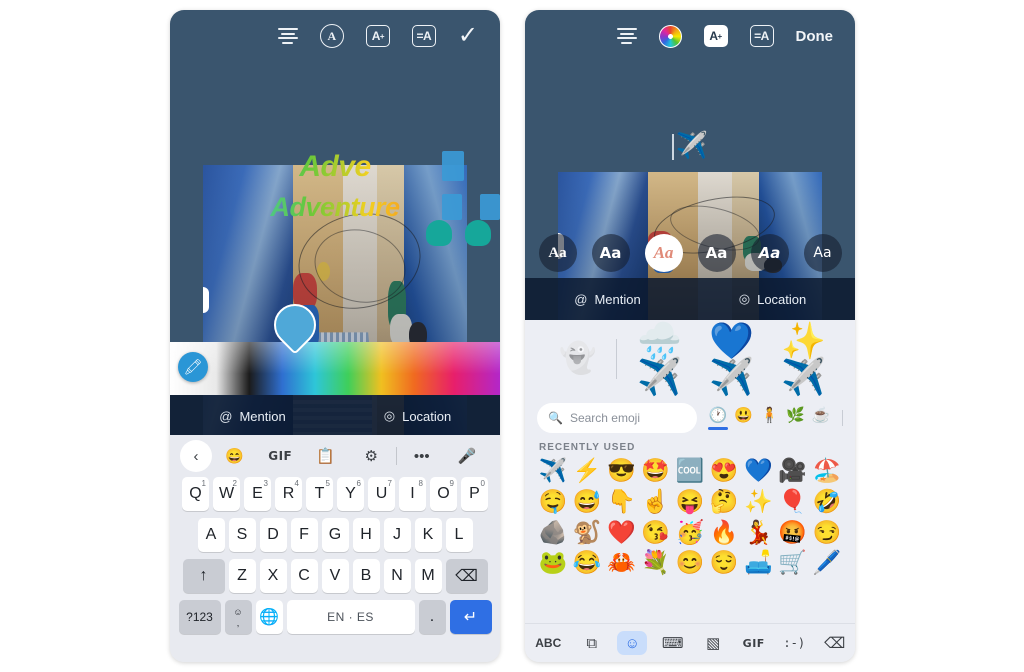  I want to click on emoji-comma-key: ☺ ,, so click(238, 617).